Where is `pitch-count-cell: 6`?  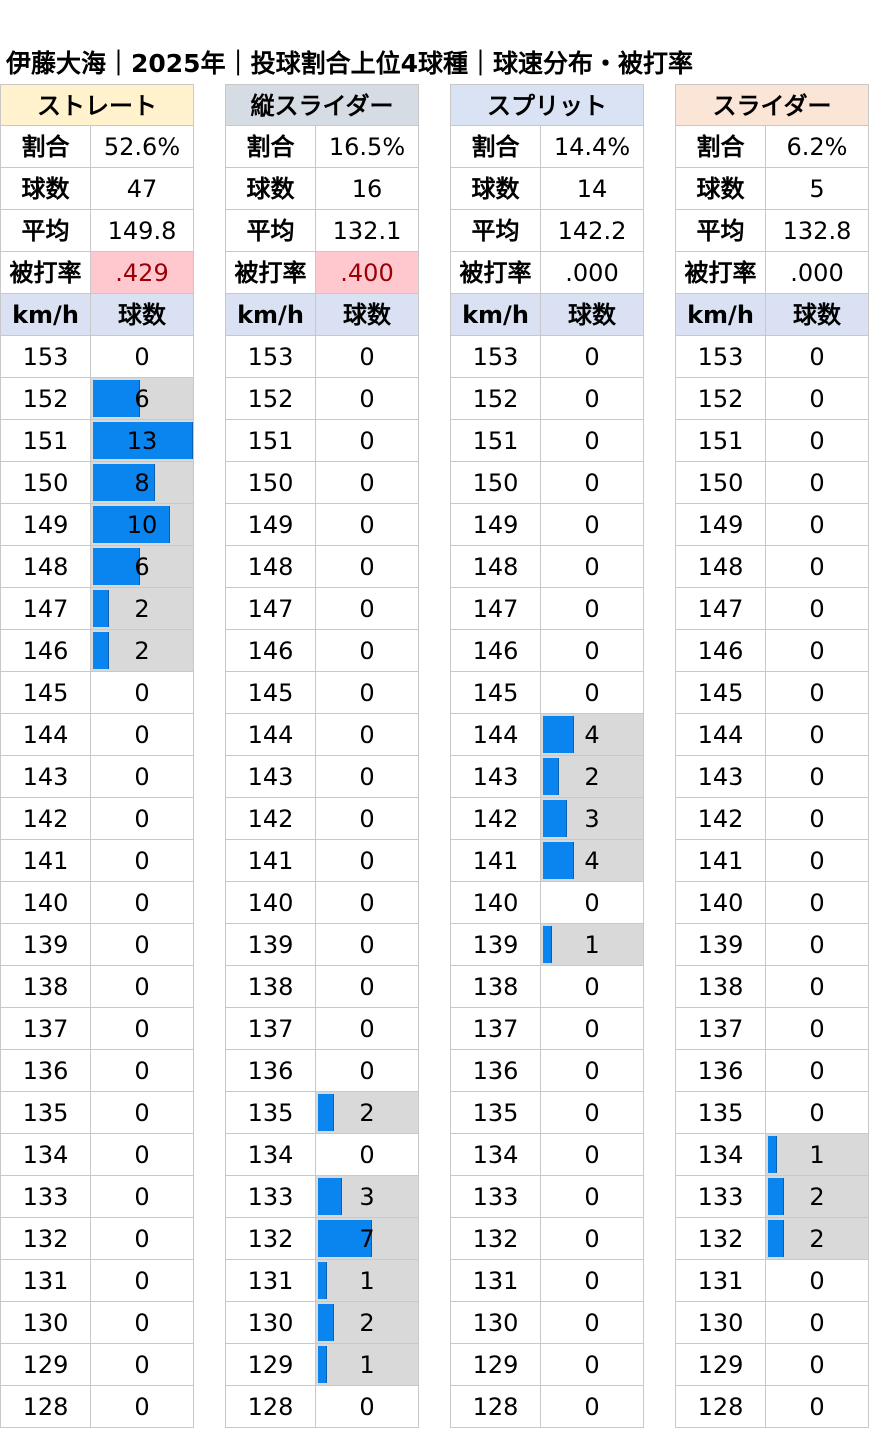
pitch-count-cell: 6 is located at coordinates (142, 567).